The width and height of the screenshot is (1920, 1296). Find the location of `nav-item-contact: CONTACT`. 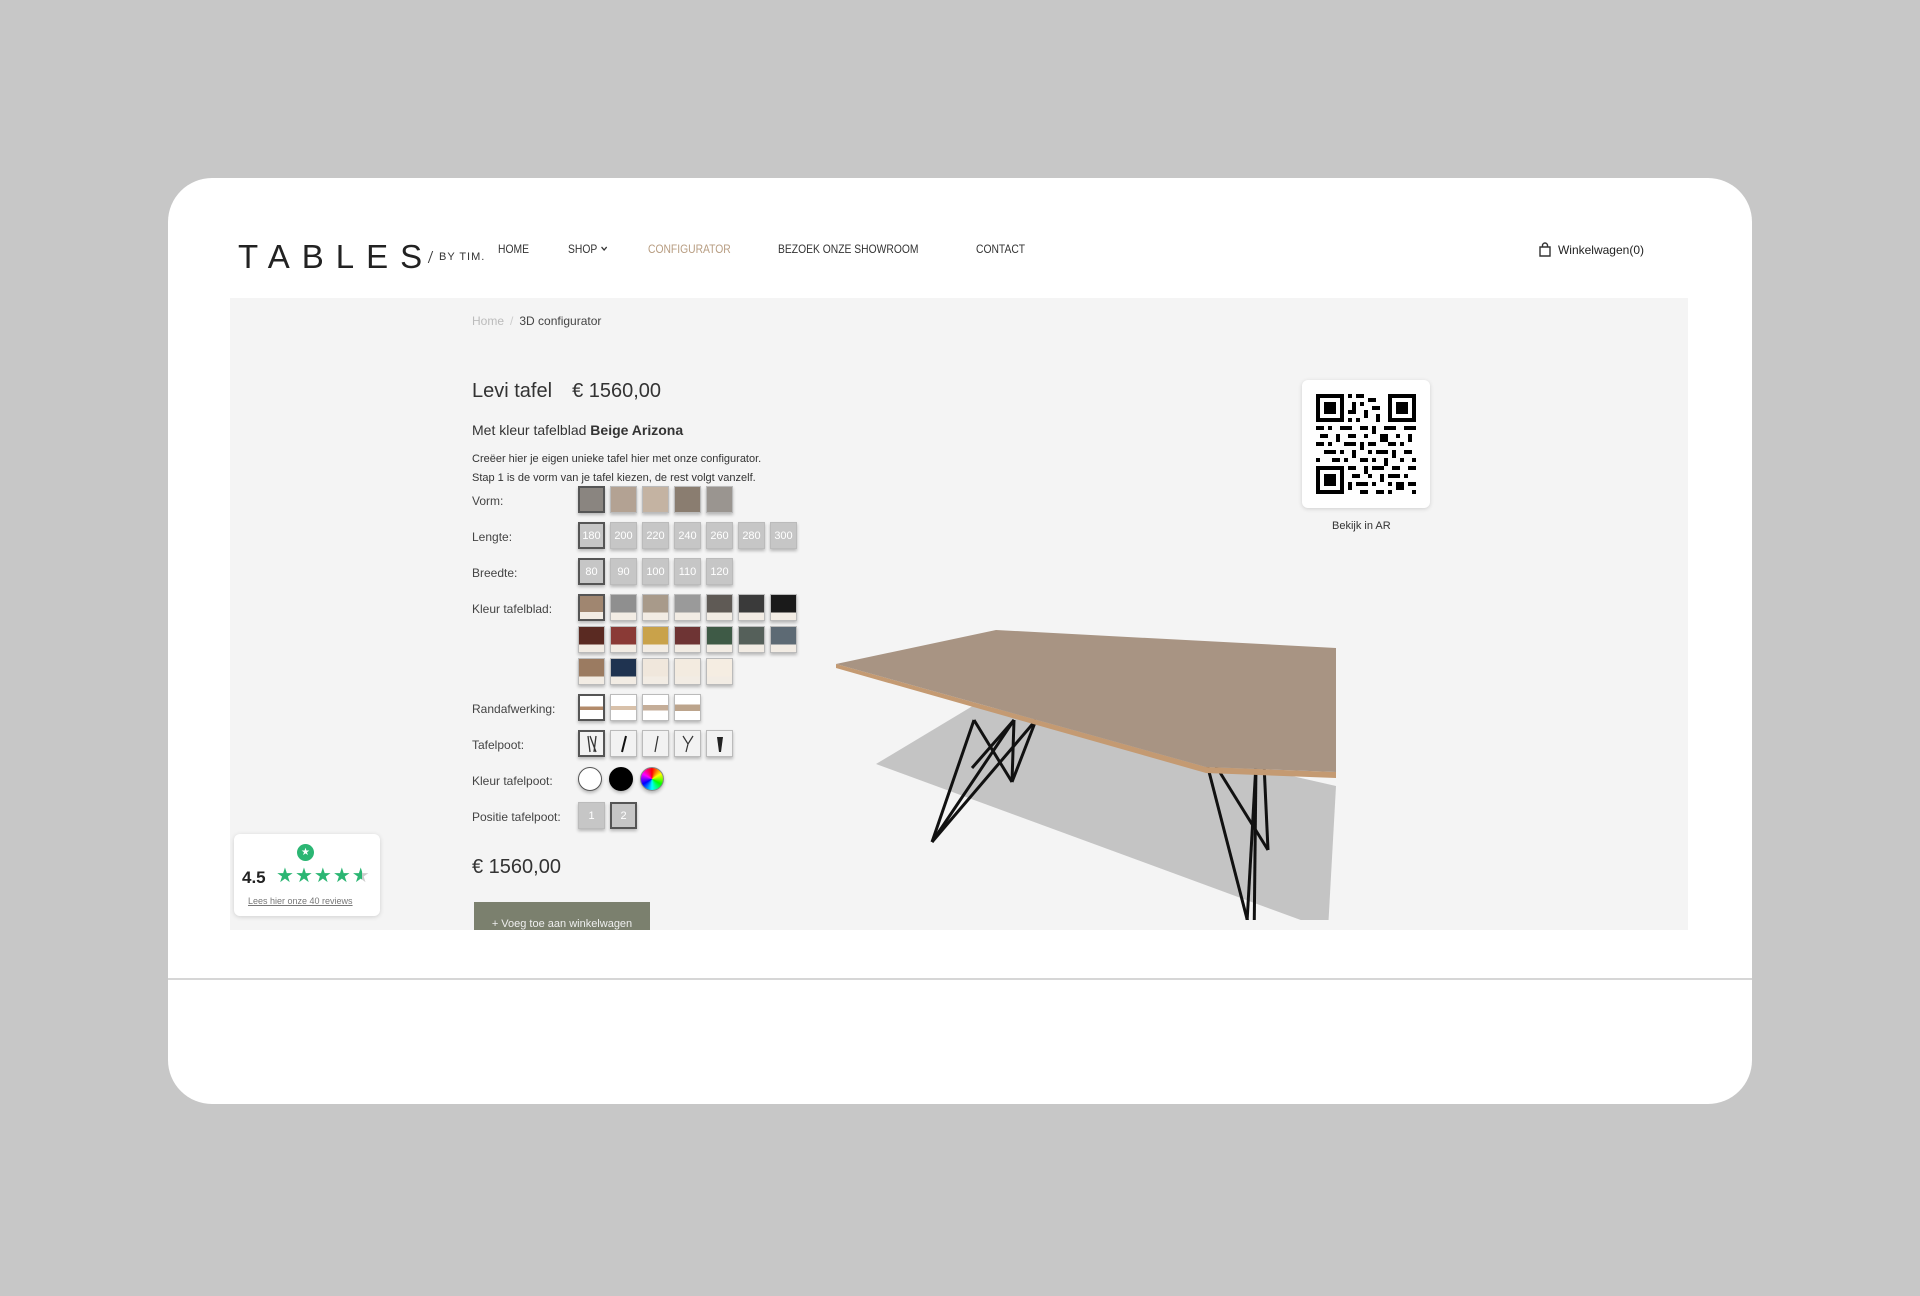

nav-item-contact: CONTACT is located at coordinates (1000, 249).